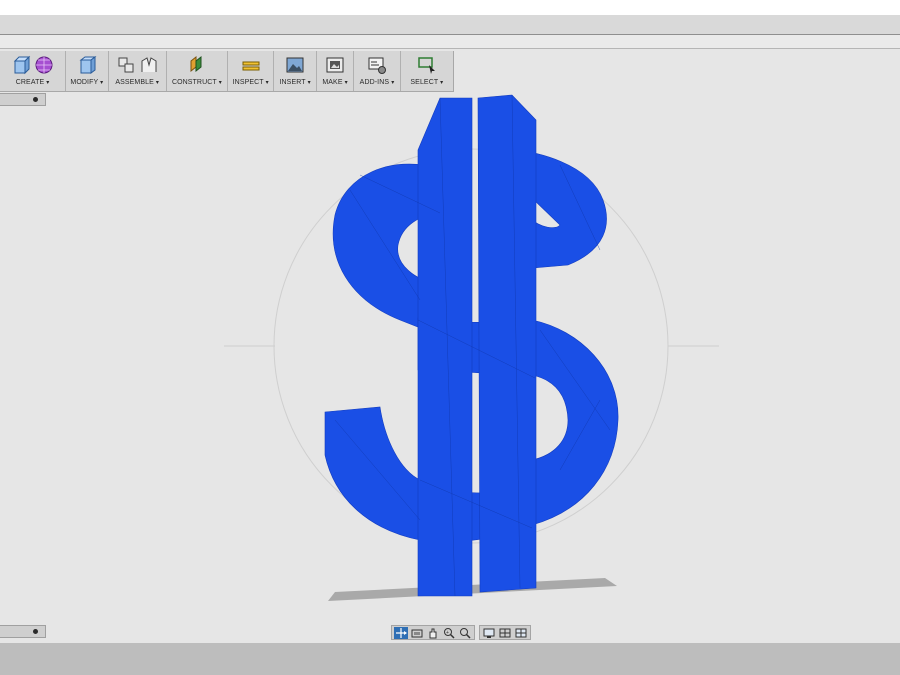  Describe the element at coordinates (427, 65) in the screenshot. I see `select-window-icon` at that location.